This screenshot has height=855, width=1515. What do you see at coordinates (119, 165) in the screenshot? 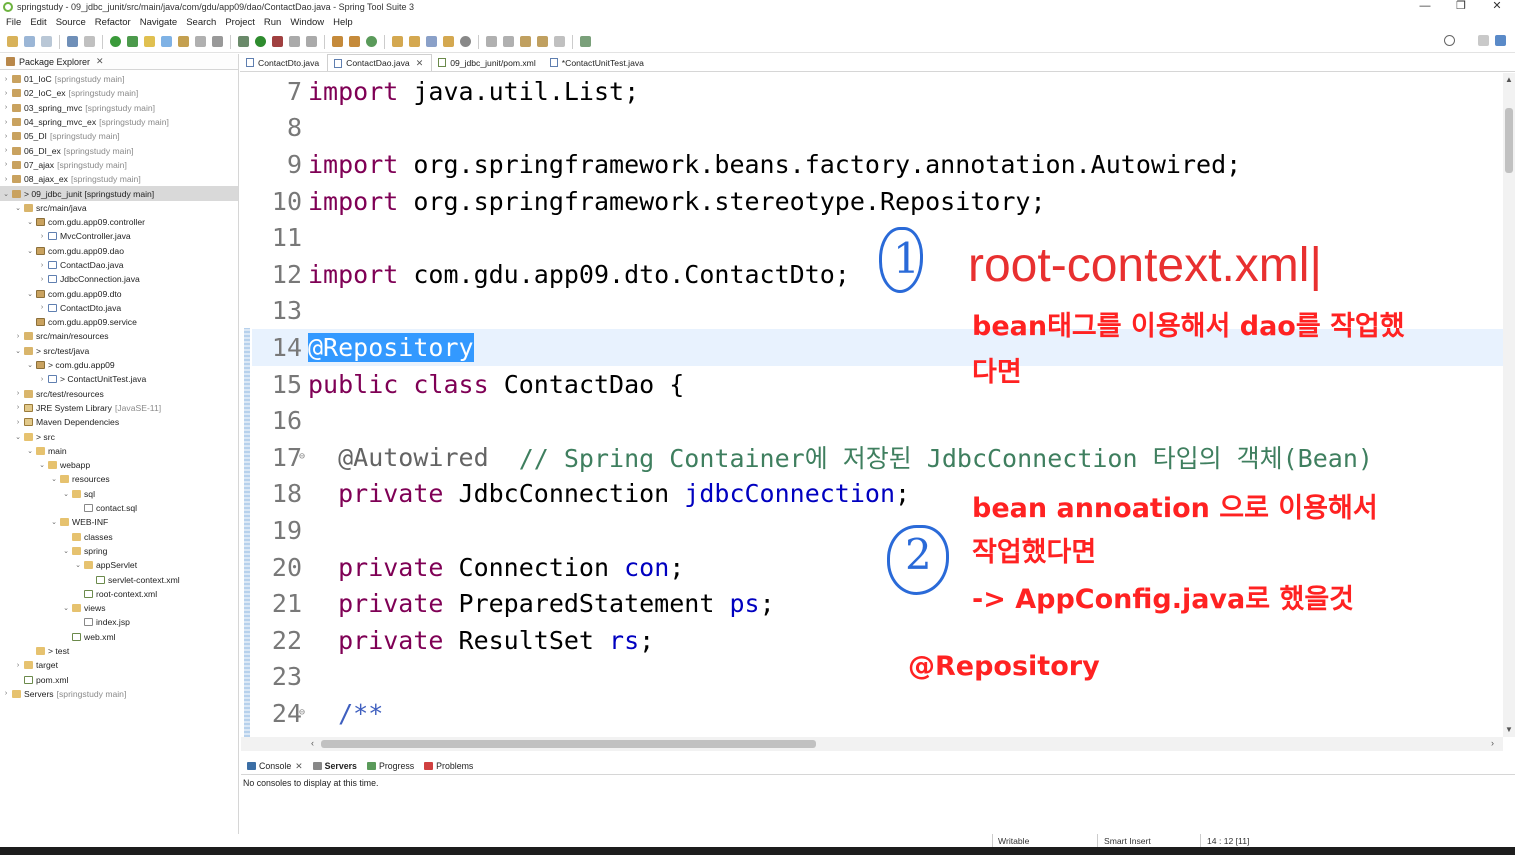
I see `tree-item: › 07_ajax [springstudy main]` at bounding box center [119, 165].